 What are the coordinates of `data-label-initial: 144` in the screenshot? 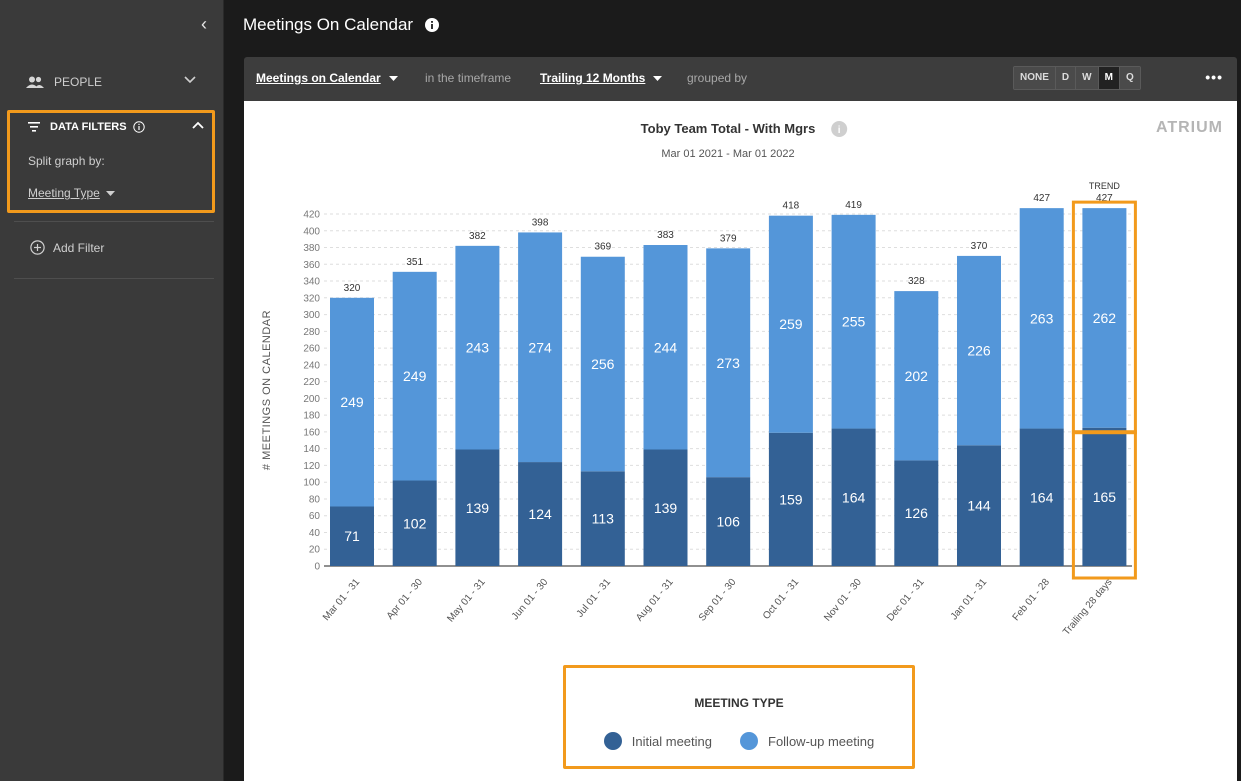 It's located at (979, 506).